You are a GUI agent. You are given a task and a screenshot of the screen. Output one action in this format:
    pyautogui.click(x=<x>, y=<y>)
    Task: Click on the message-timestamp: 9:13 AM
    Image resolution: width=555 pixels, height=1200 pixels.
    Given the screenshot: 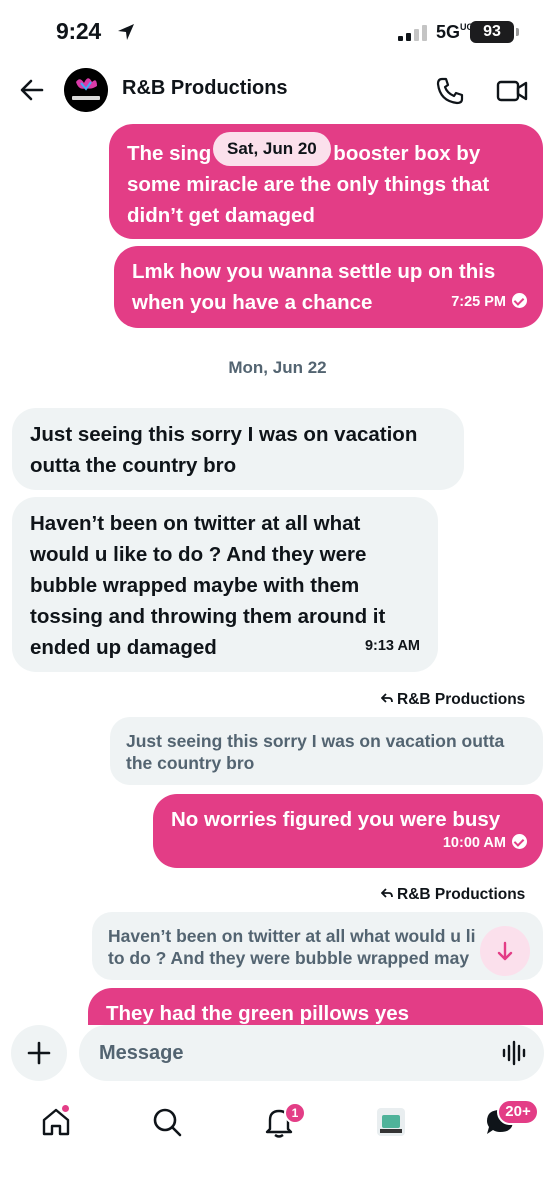 What is the action you would take?
    pyautogui.click(x=392, y=646)
    